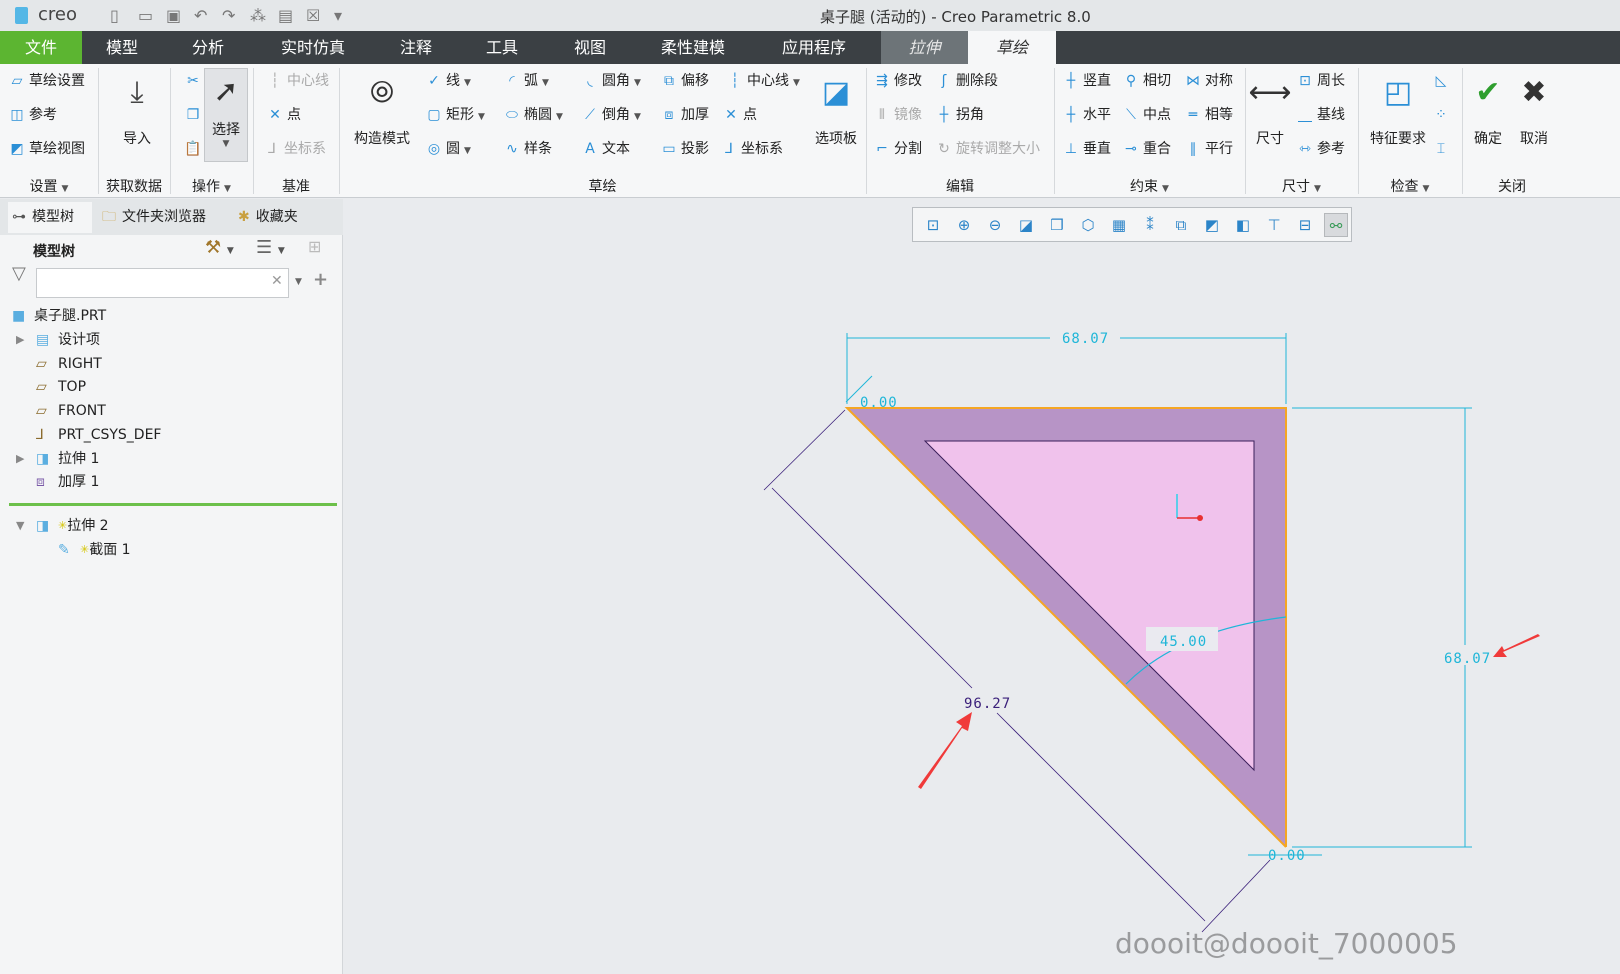 This screenshot has height=974, width=1620. What do you see at coordinates (1442, 115) in the screenshot?
I see `highlight-open-ends-button: ⁘` at bounding box center [1442, 115].